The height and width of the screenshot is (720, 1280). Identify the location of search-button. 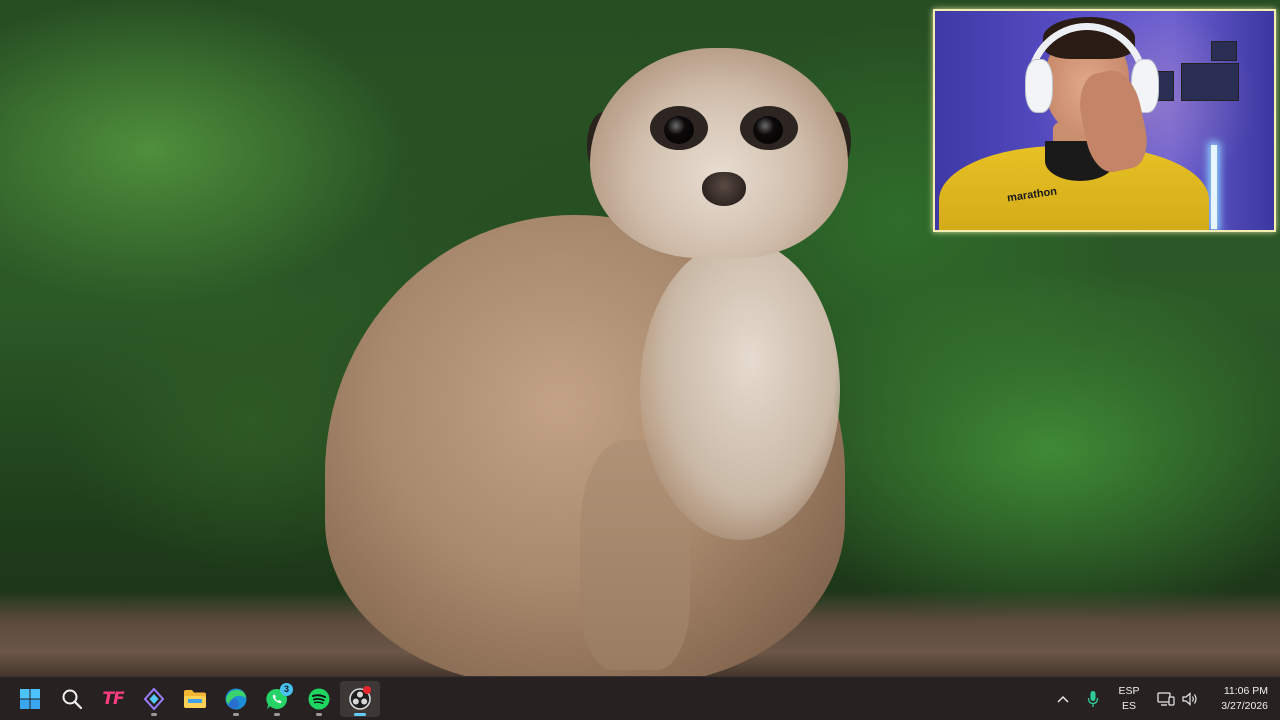
(72, 699).